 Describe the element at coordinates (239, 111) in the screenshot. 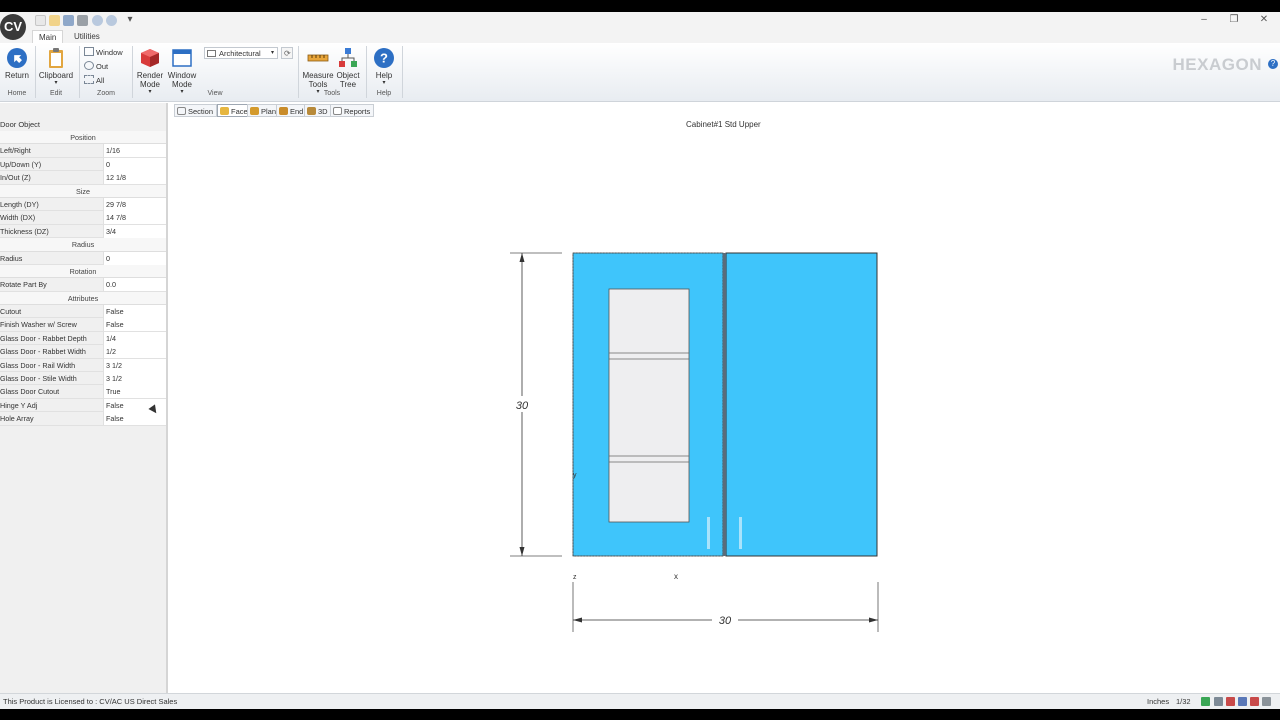

I see `tab-face-label: Face` at that location.